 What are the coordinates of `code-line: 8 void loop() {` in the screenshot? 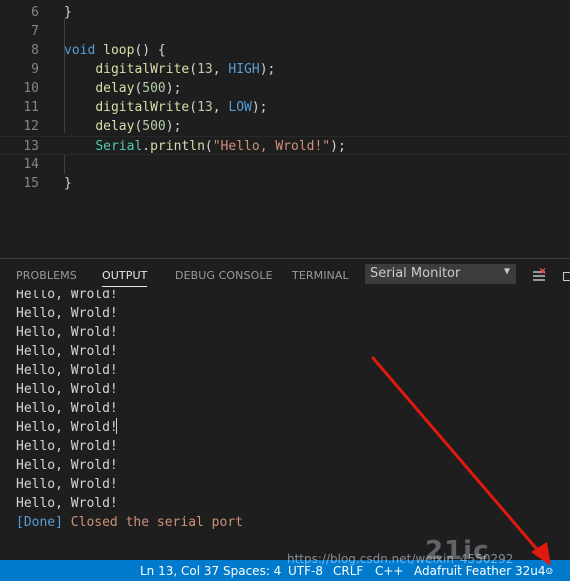 It's located at (285, 50).